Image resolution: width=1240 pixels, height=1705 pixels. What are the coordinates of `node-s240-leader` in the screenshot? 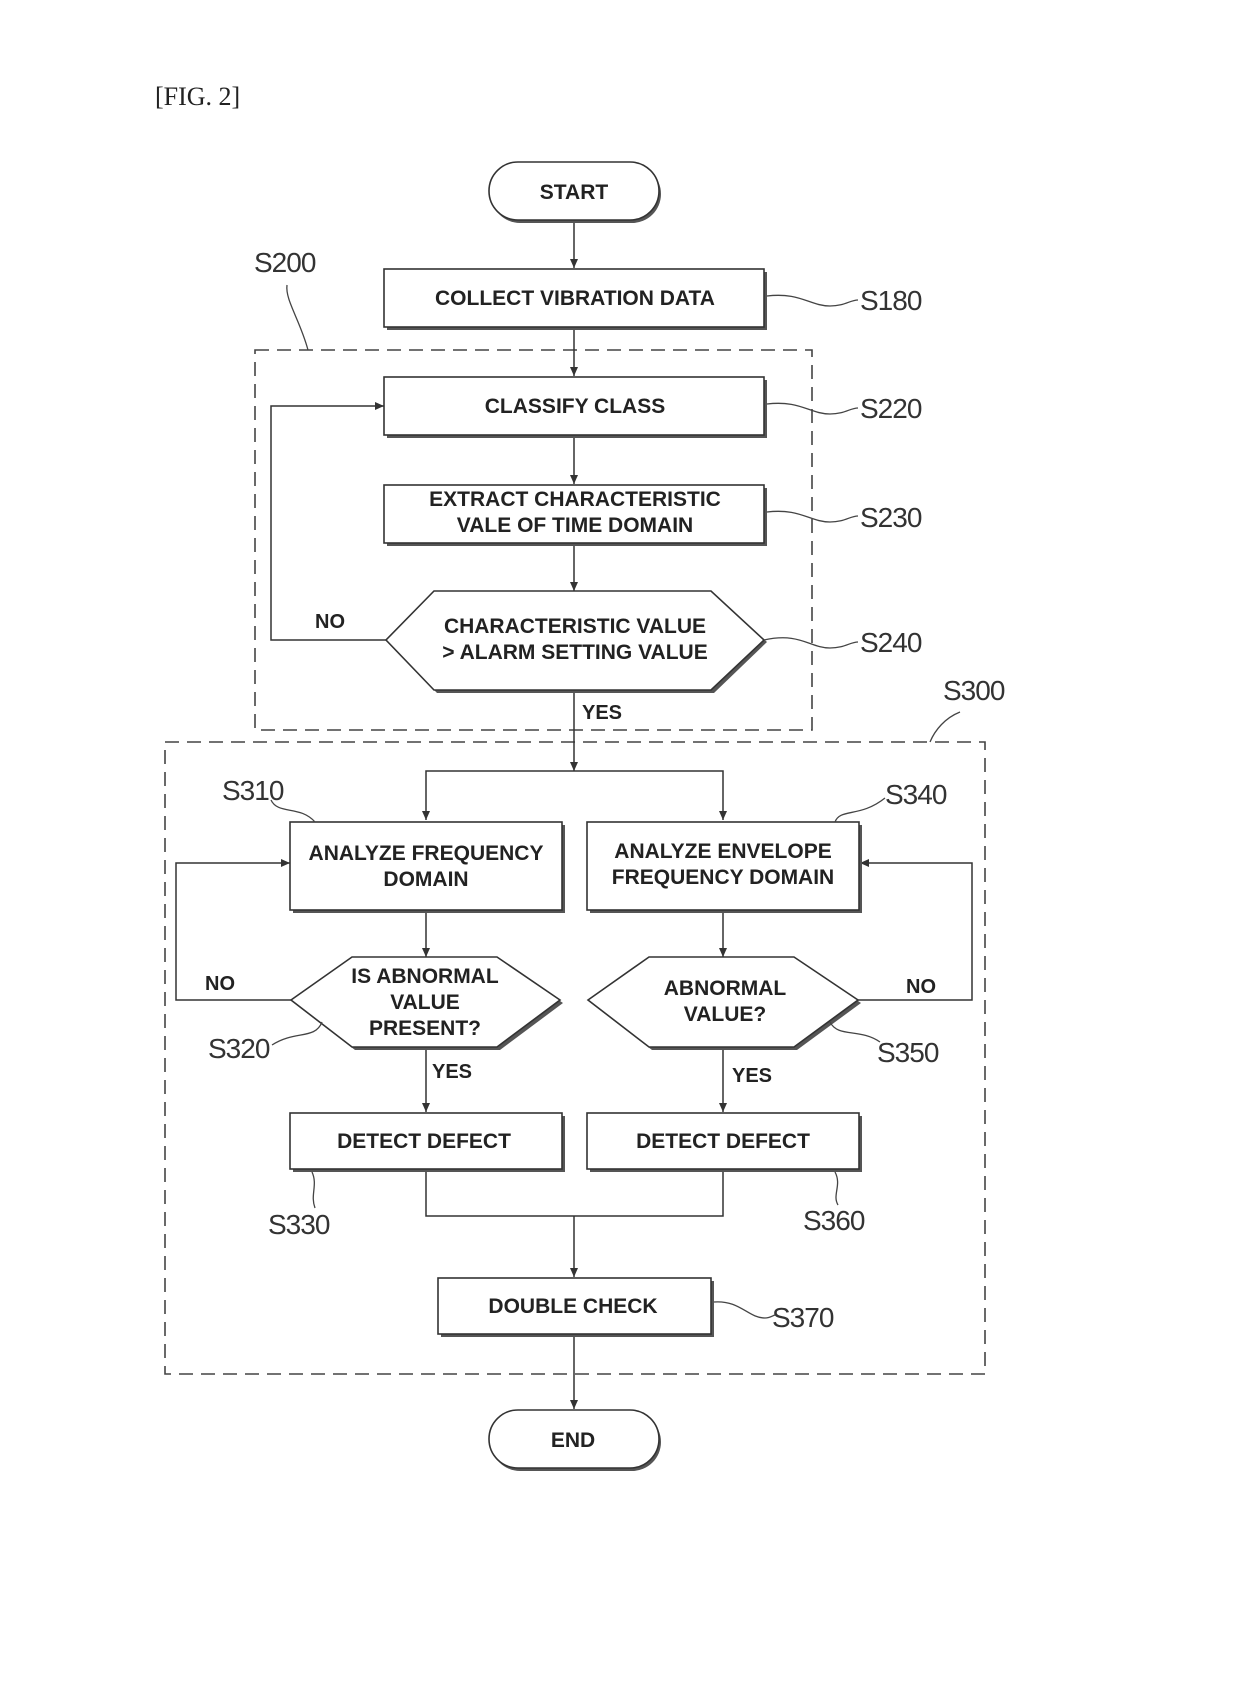 It's located at (811, 643).